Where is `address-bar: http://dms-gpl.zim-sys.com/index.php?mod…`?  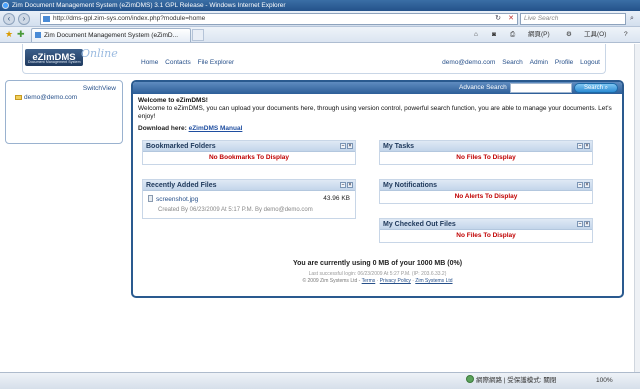 address-bar: http://dms-gpl.zim-sys.com/index.php?mod… is located at coordinates (279, 19).